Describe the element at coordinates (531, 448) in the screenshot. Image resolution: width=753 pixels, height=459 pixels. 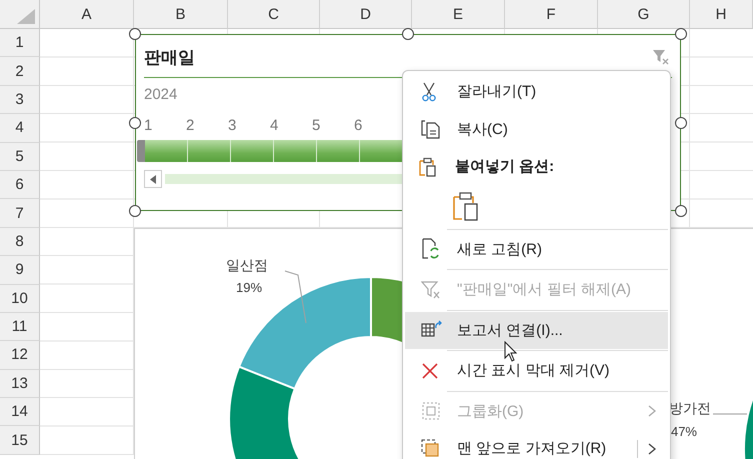
I see `menu-item-label: 맨 앞으로 가져오기(R)` at that location.